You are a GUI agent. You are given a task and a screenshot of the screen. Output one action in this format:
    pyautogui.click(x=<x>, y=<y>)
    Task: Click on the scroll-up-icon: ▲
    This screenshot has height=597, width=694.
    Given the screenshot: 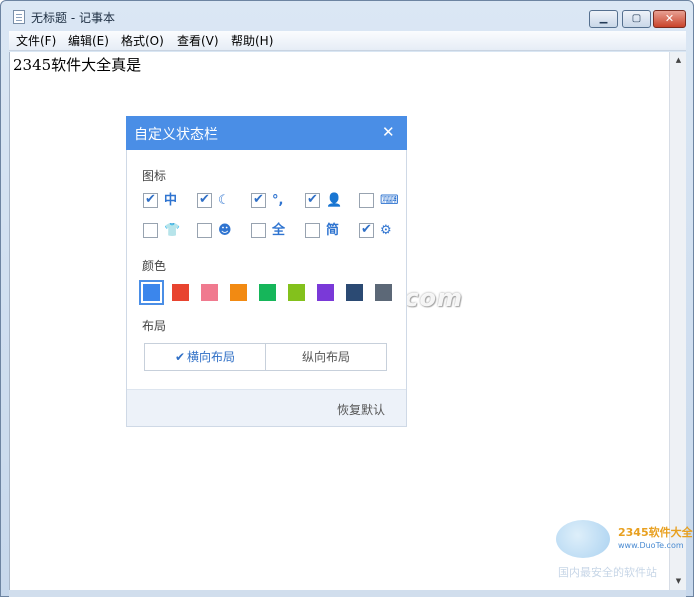 What is the action you would take?
    pyautogui.click(x=678, y=60)
    